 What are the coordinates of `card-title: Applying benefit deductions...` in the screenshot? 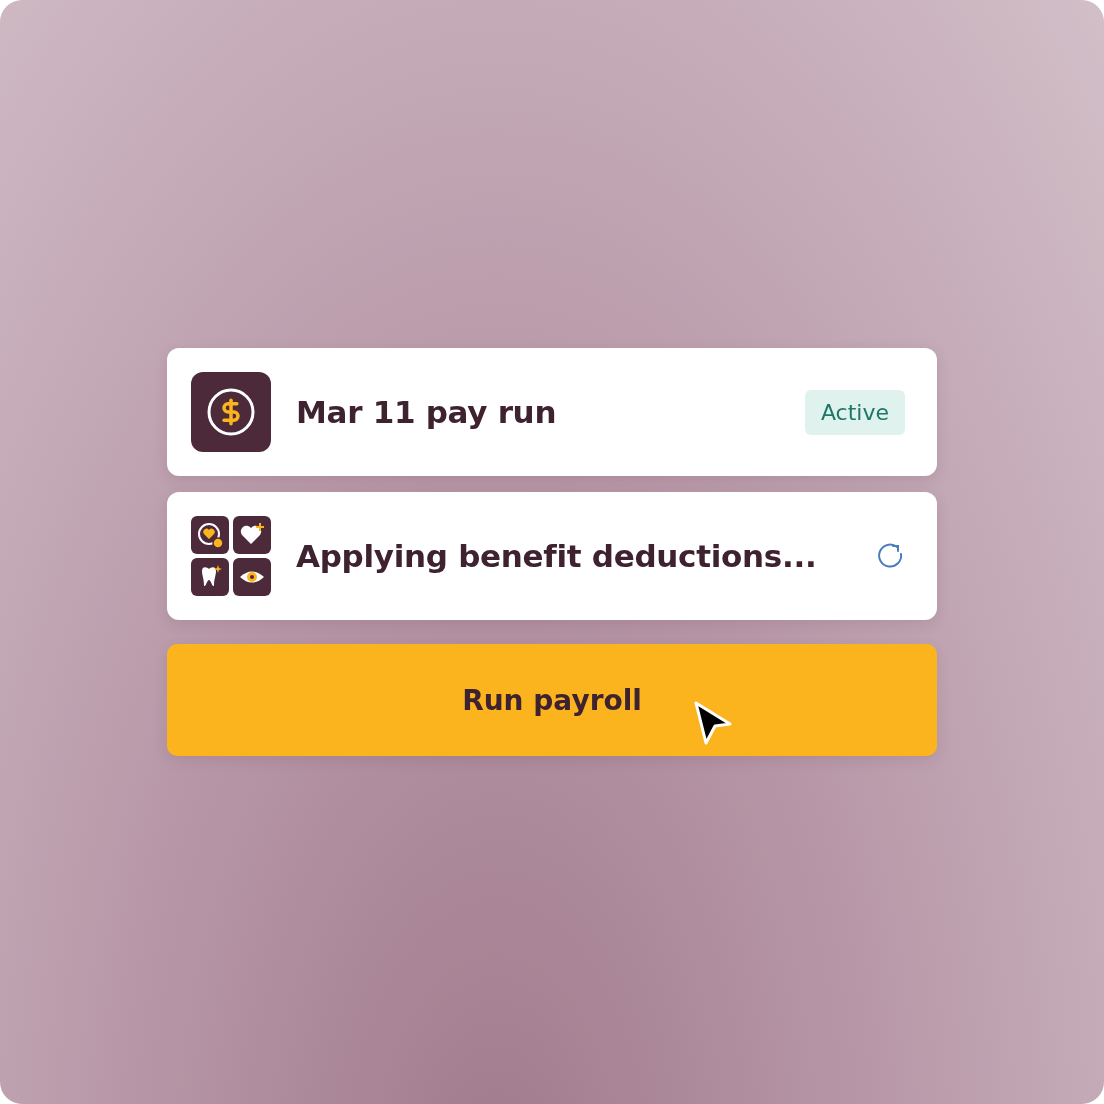 It's located at (557, 556).